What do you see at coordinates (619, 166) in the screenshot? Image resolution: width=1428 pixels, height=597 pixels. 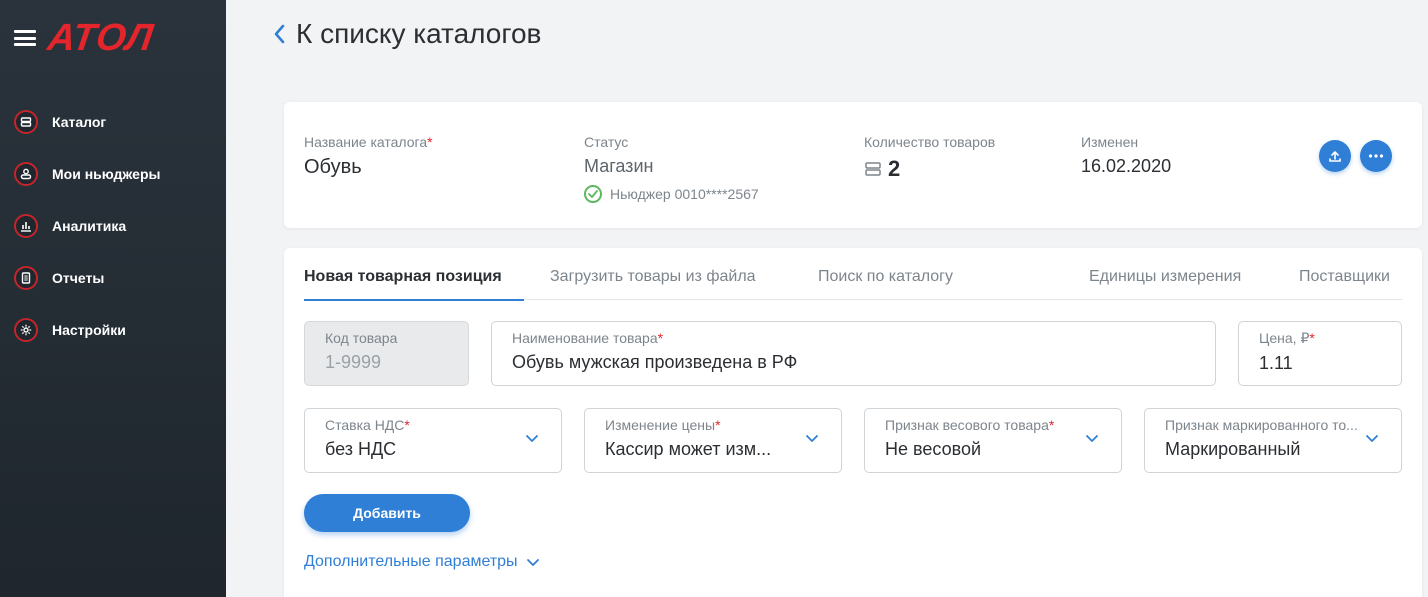 I see `status-value: Магазин` at bounding box center [619, 166].